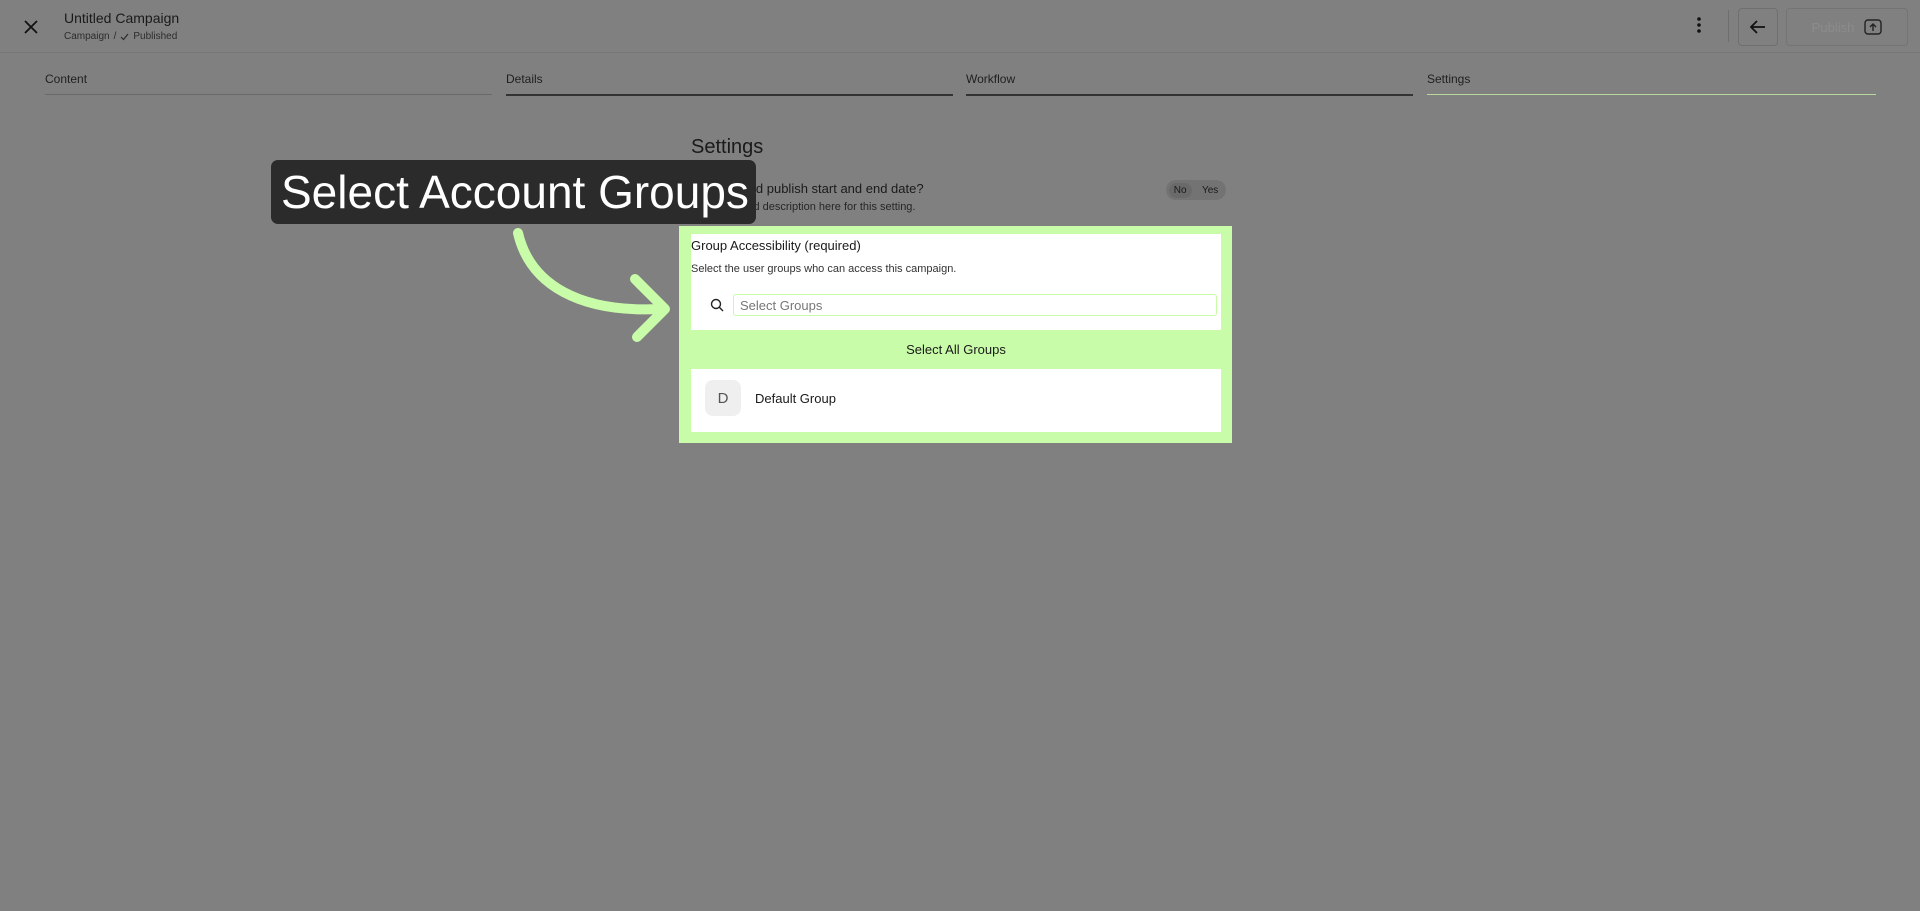 This screenshot has height=911, width=1920. I want to click on status-label: Published, so click(155, 36).